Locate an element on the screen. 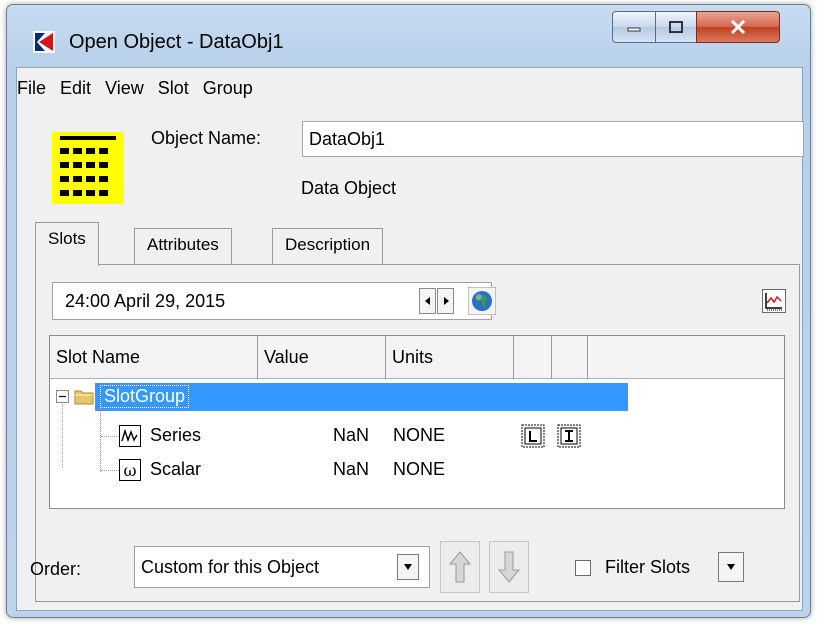 The width and height of the screenshot is (817, 624). filter-dropdown-button is located at coordinates (731, 567).